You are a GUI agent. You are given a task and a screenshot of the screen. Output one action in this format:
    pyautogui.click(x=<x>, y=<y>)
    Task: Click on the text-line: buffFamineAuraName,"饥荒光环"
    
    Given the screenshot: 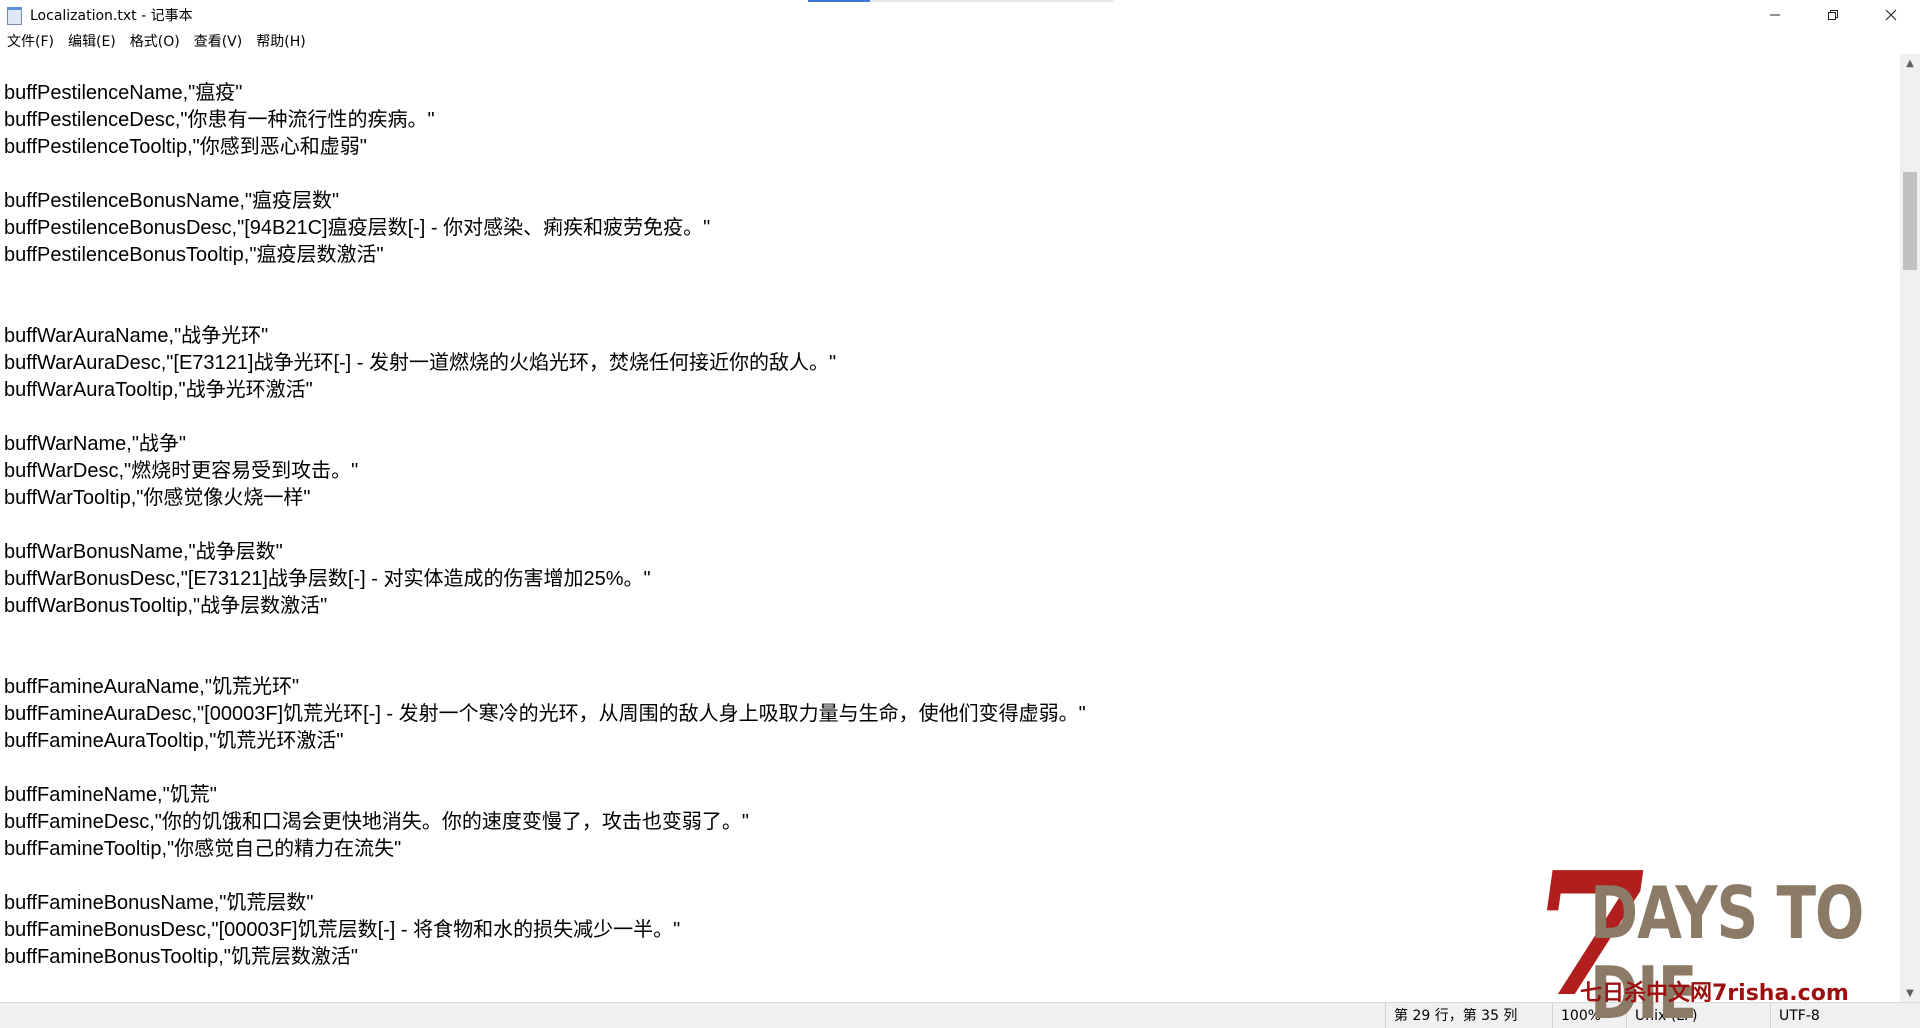 What is the action you would take?
    pyautogui.click(x=545, y=687)
    